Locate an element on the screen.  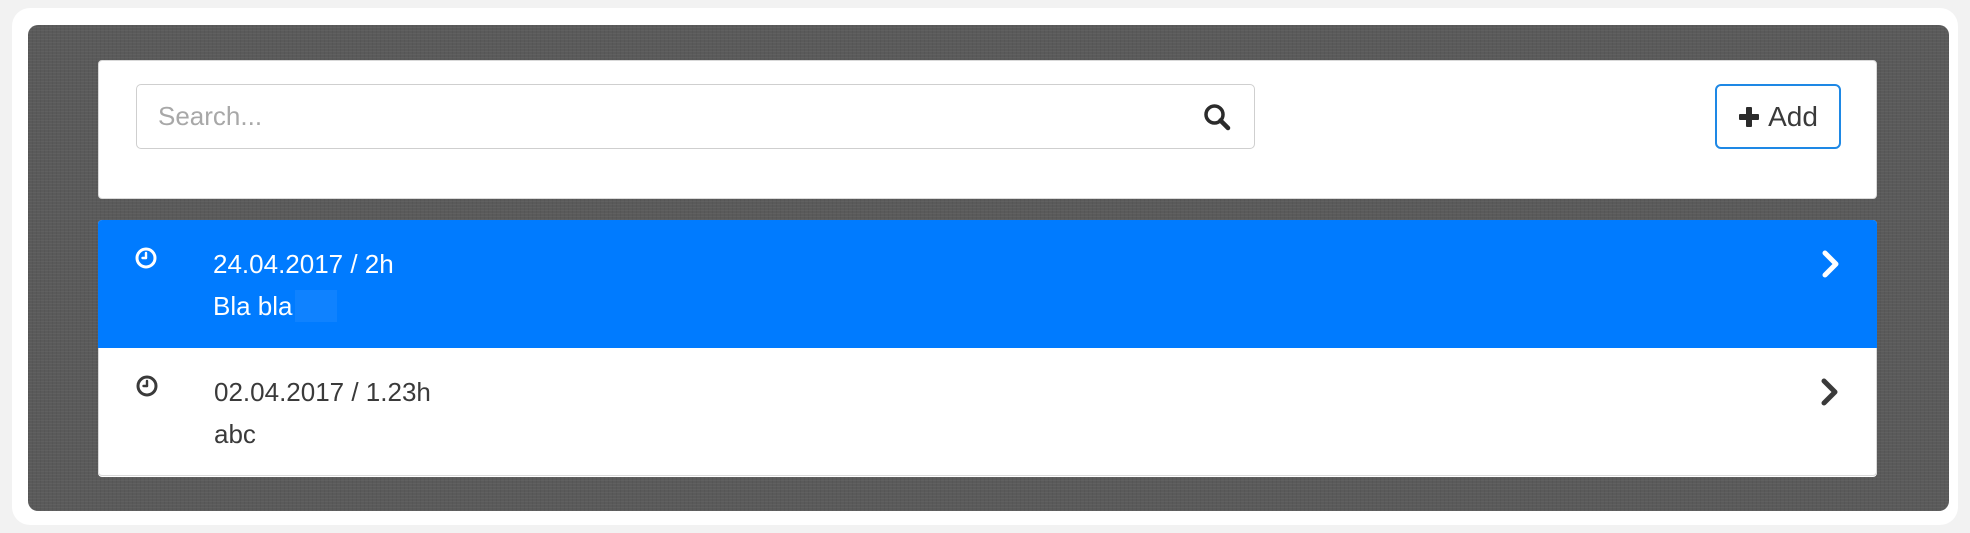
add-button: Add is located at coordinates (1778, 116).